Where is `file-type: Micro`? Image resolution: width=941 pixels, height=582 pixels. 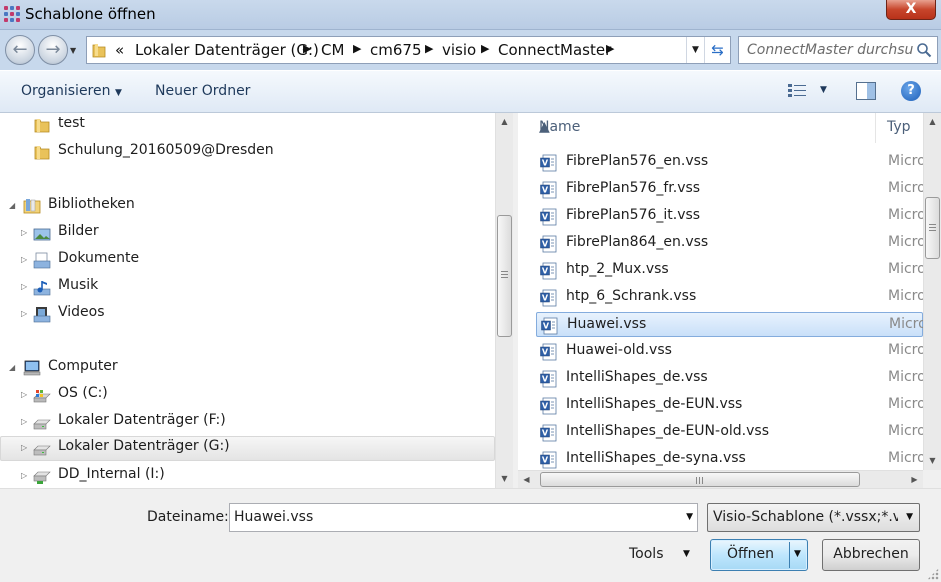 file-type: Micro is located at coordinates (907, 296).